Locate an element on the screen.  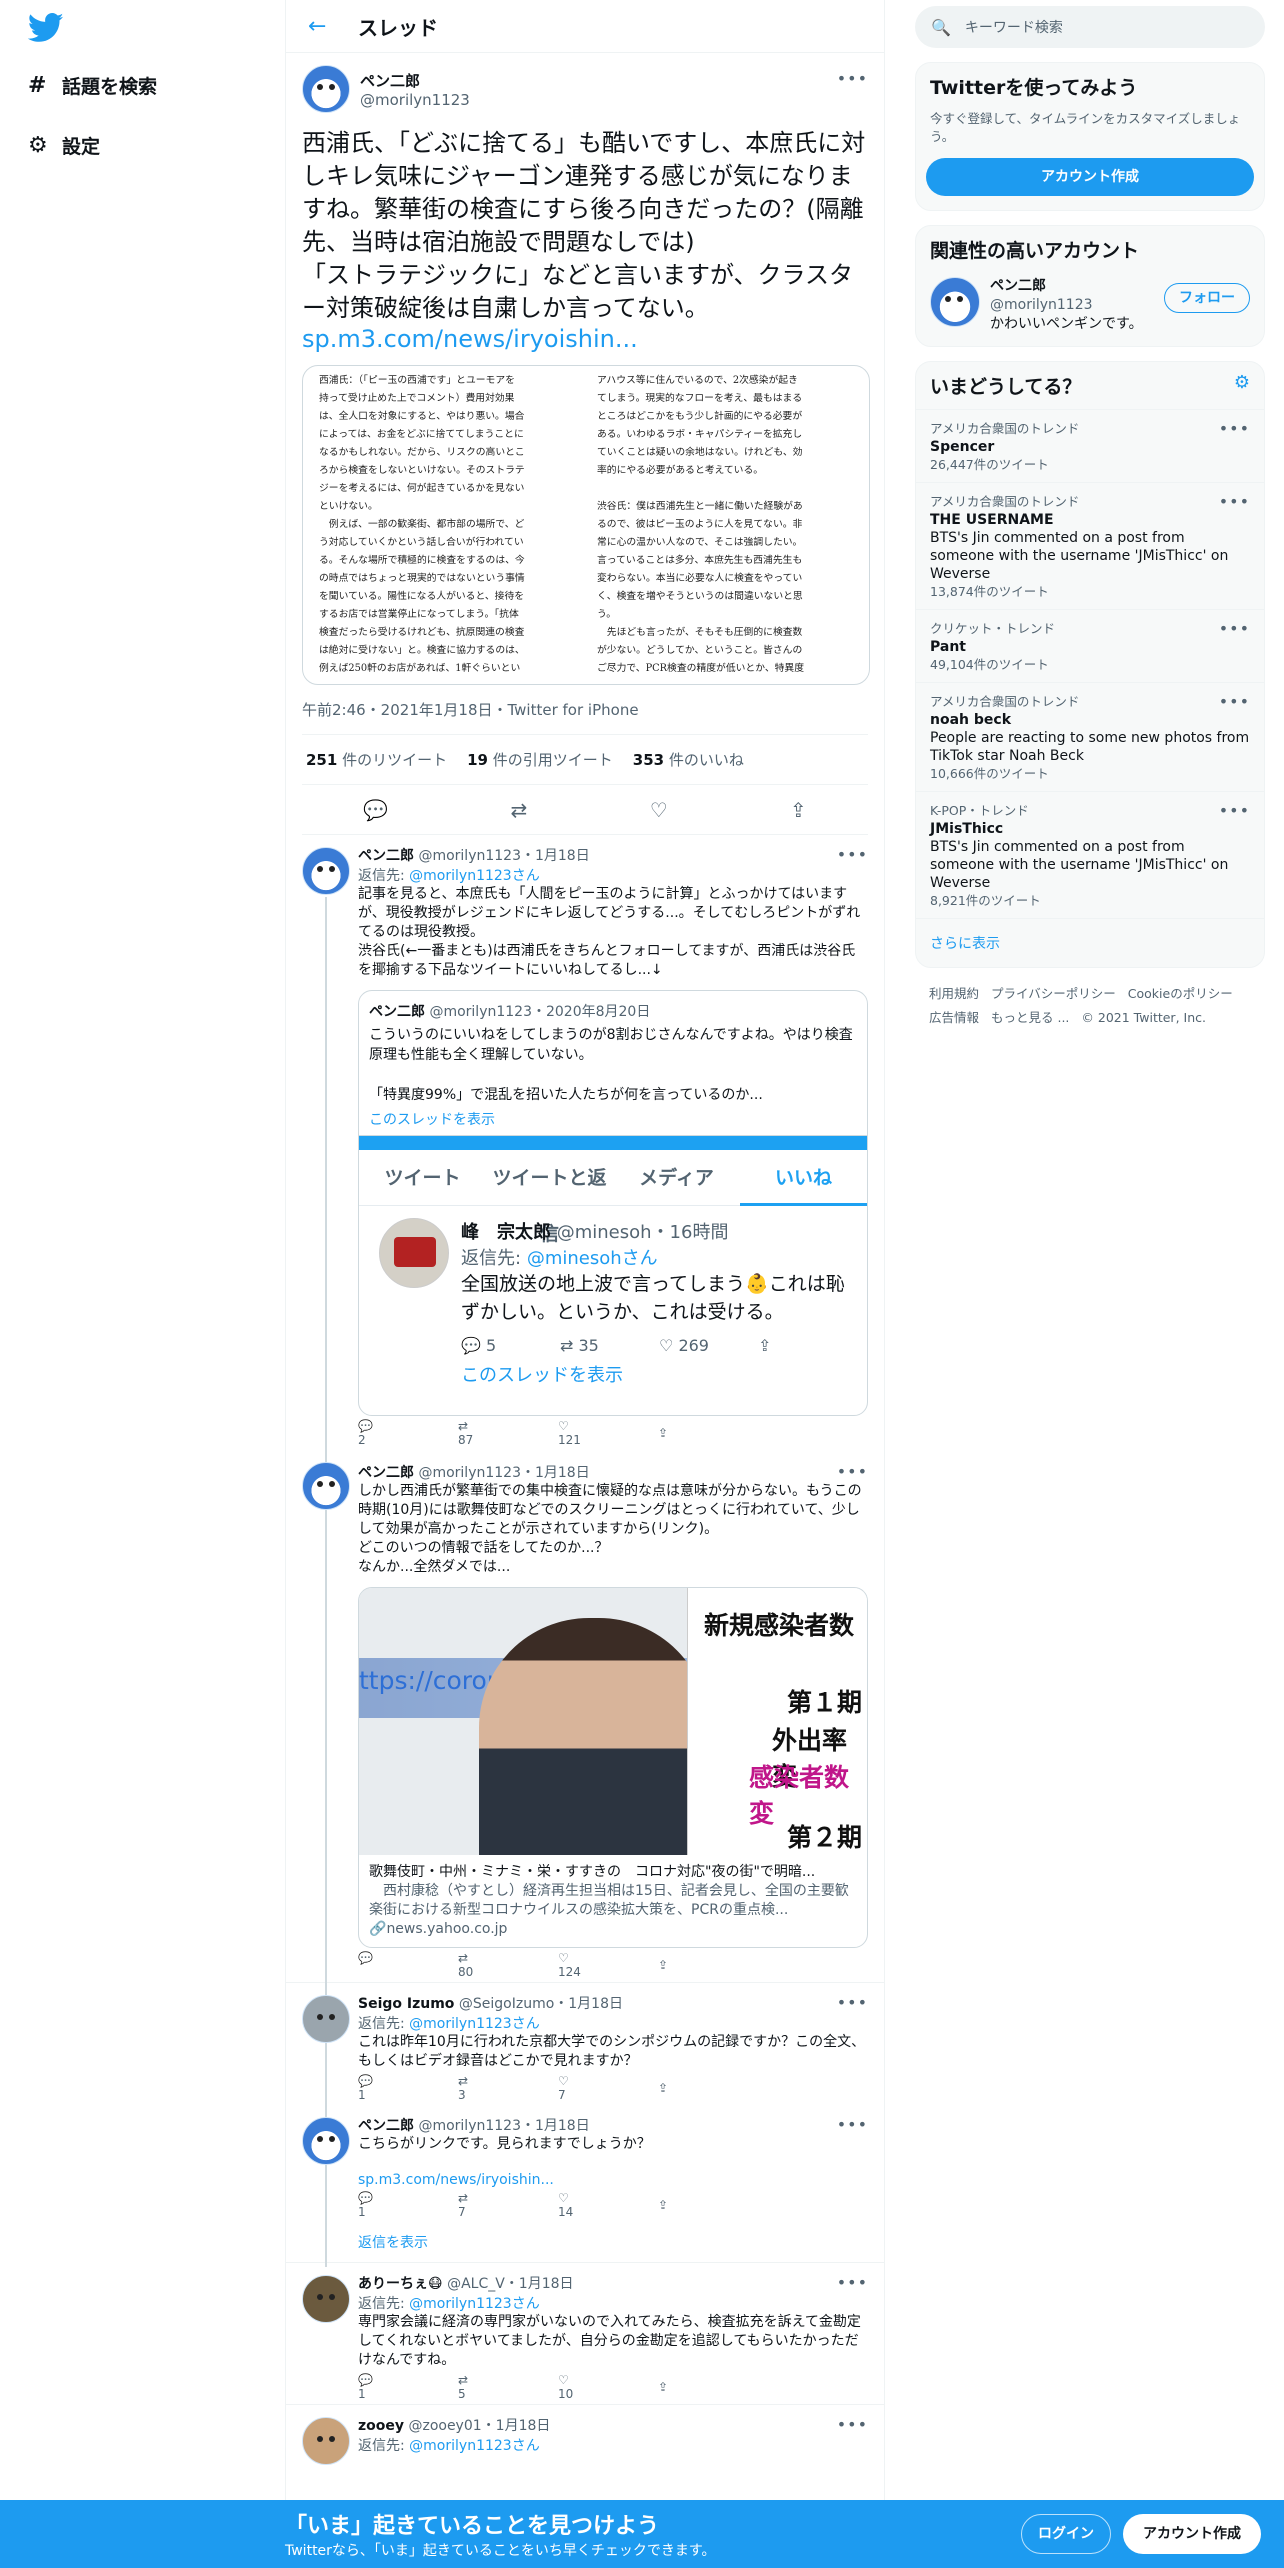
nav-explore: # 話題を検索 is located at coordinates (92, 85).